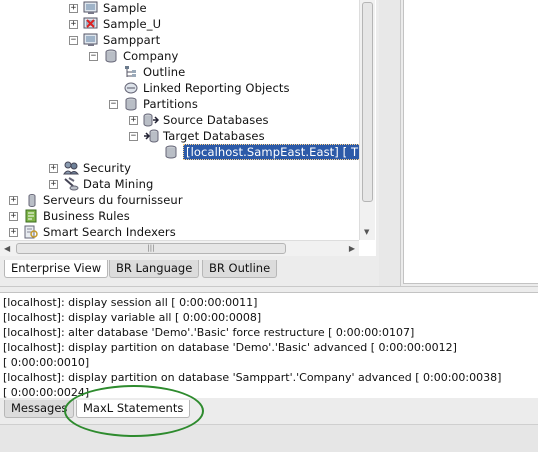 Image resolution: width=538 pixels, height=452 pixels. Describe the element at coordinates (151, 248) in the screenshot. I see `scroll-thumb: |||` at that location.